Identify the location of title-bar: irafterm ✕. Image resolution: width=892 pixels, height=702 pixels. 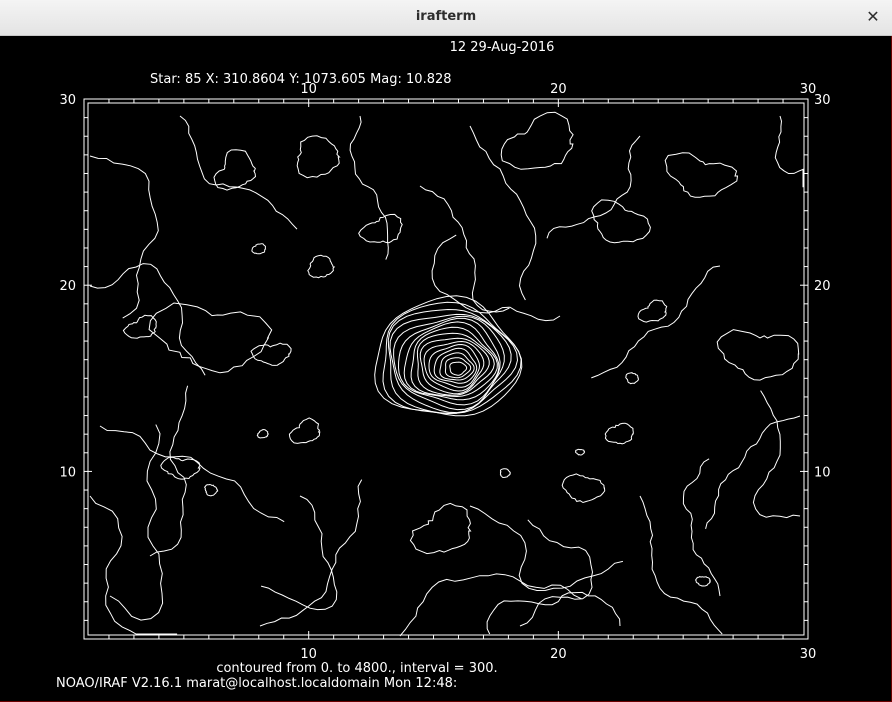
(446, 18).